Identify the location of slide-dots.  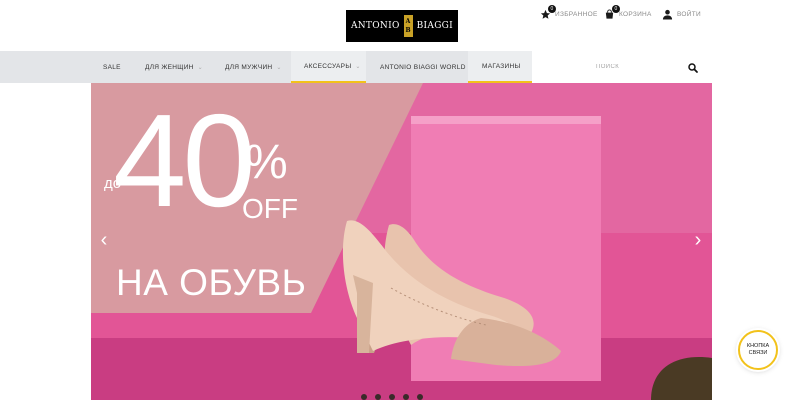
(392, 397).